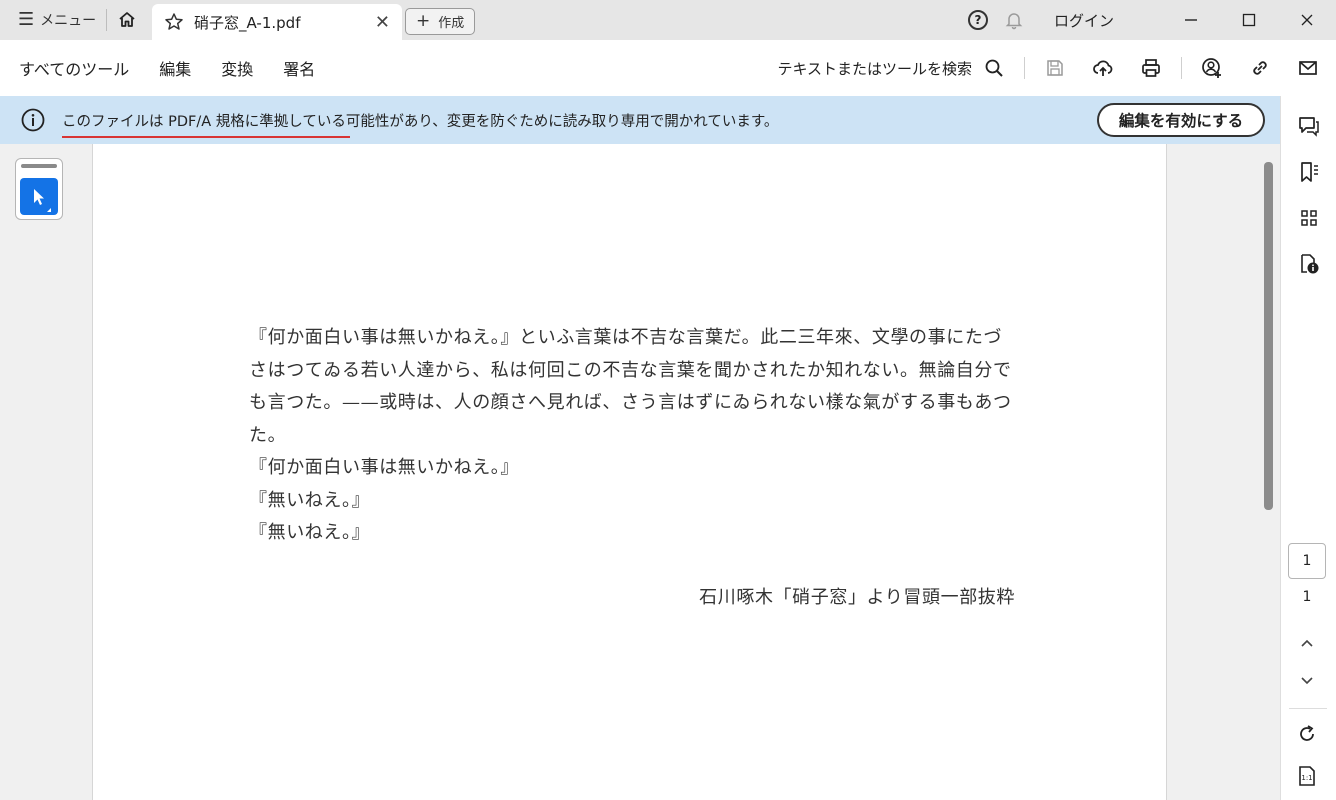 The height and width of the screenshot is (800, 1336). I want to click on toolbar-sign: 署名, so click(299, 68).